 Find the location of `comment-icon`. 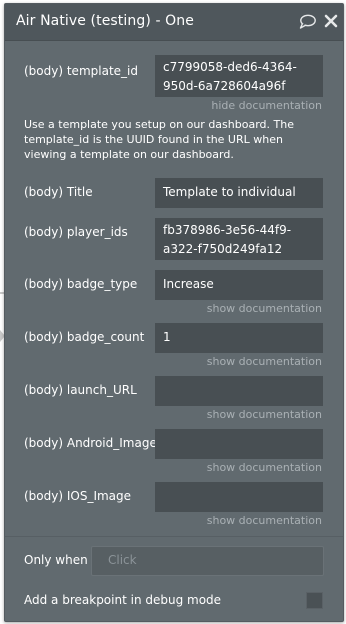

comment-icon is located at coordinates (307, 21).